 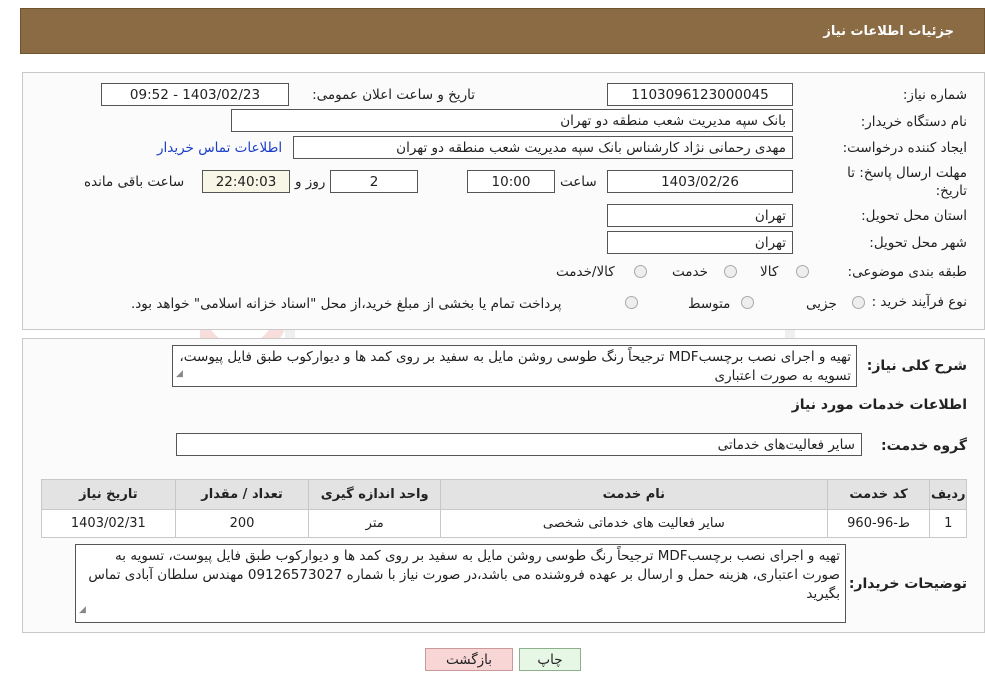 I want to click on services-section-title: اطلاعات خدمات مورد نیاز, so click(x=879, y=405).